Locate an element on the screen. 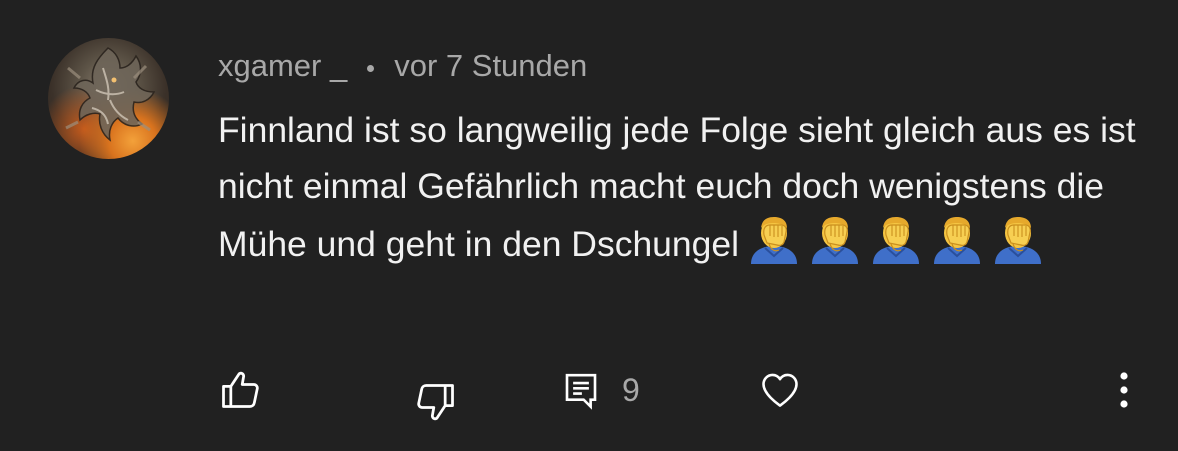 This screenshot has height=451, width=1178. heart-icon is located at coordinates (780, 390).